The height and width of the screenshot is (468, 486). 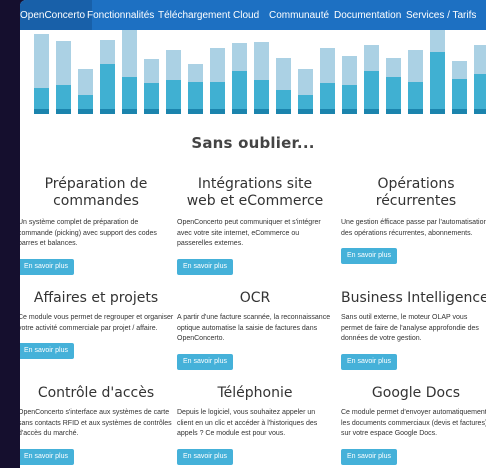 I want to click on card-title: Intégrations site web et eCommerce, so click(x=255, y=192).